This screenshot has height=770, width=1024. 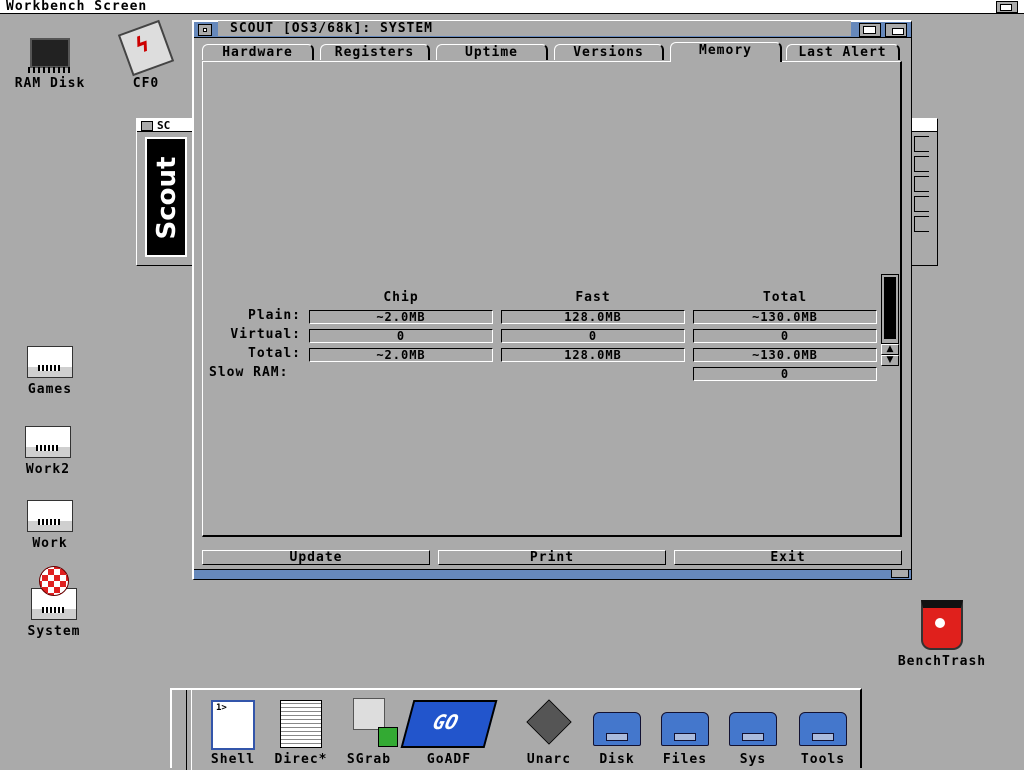 I want to click on desktop-icon-label: Work2, so click(x=48, y=469).